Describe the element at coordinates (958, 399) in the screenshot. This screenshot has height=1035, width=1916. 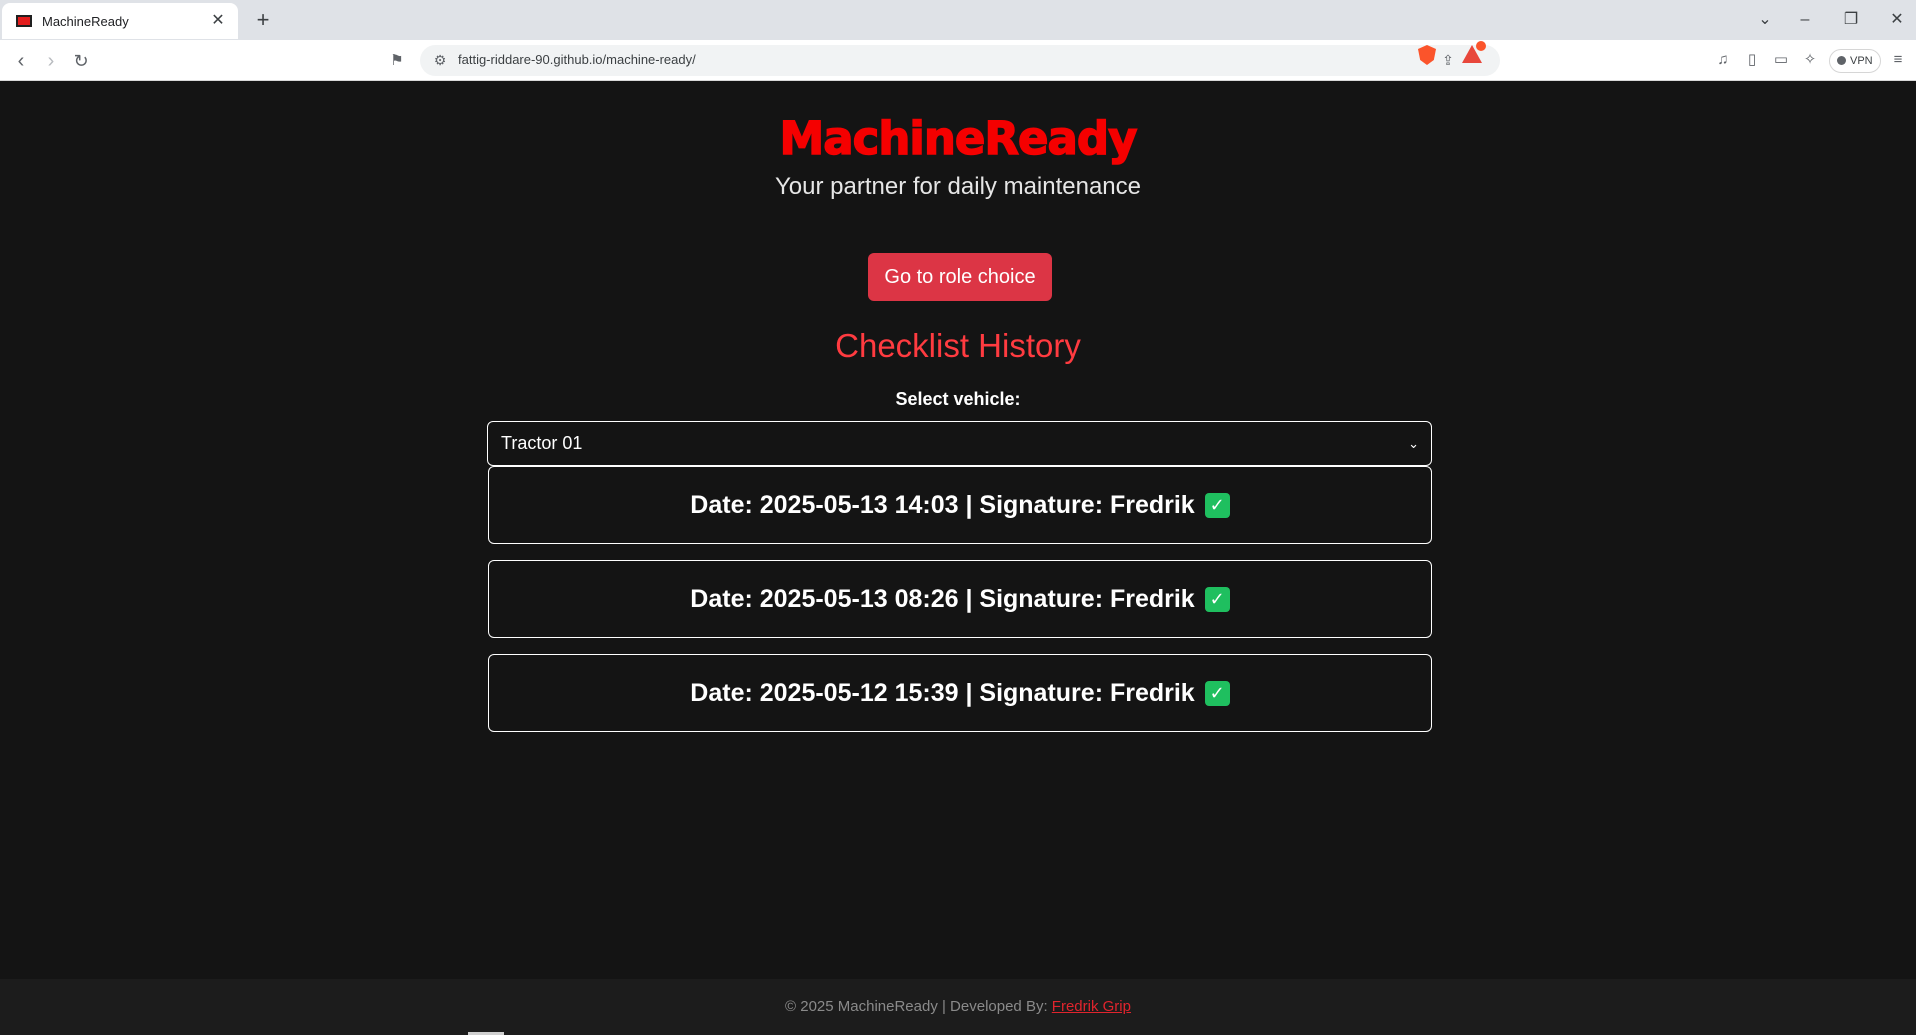
I see `vehicle-select-label: Select vehicle:` at that location.